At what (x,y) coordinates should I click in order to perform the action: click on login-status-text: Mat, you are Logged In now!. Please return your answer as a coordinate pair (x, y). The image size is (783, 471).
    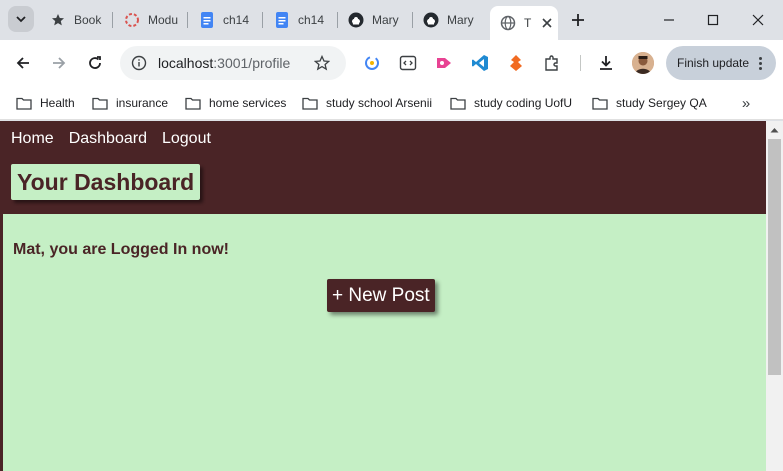
    Looking at the image, I should click on (121, 249).